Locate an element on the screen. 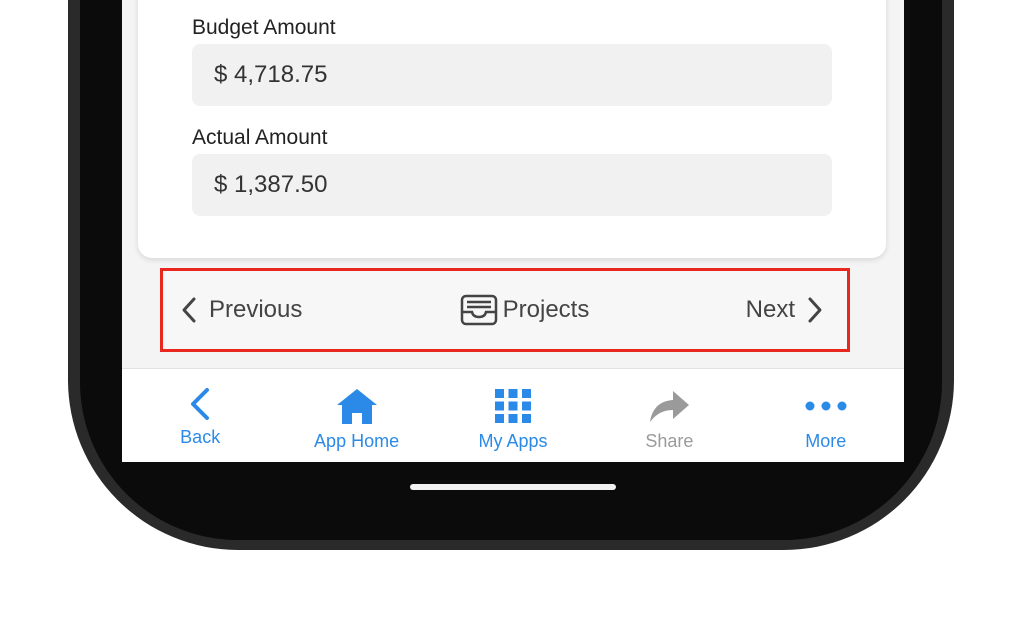  tab-back: Back is located at coordinates (200, 417).